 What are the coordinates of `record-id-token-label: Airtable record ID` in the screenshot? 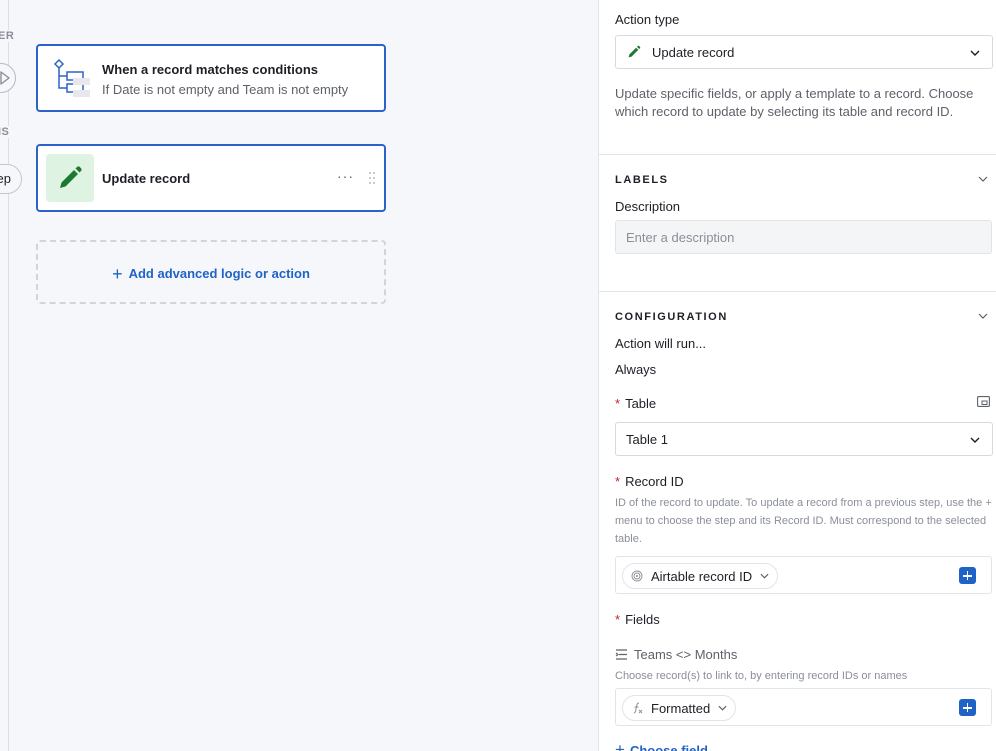 It's located at (702, 576).